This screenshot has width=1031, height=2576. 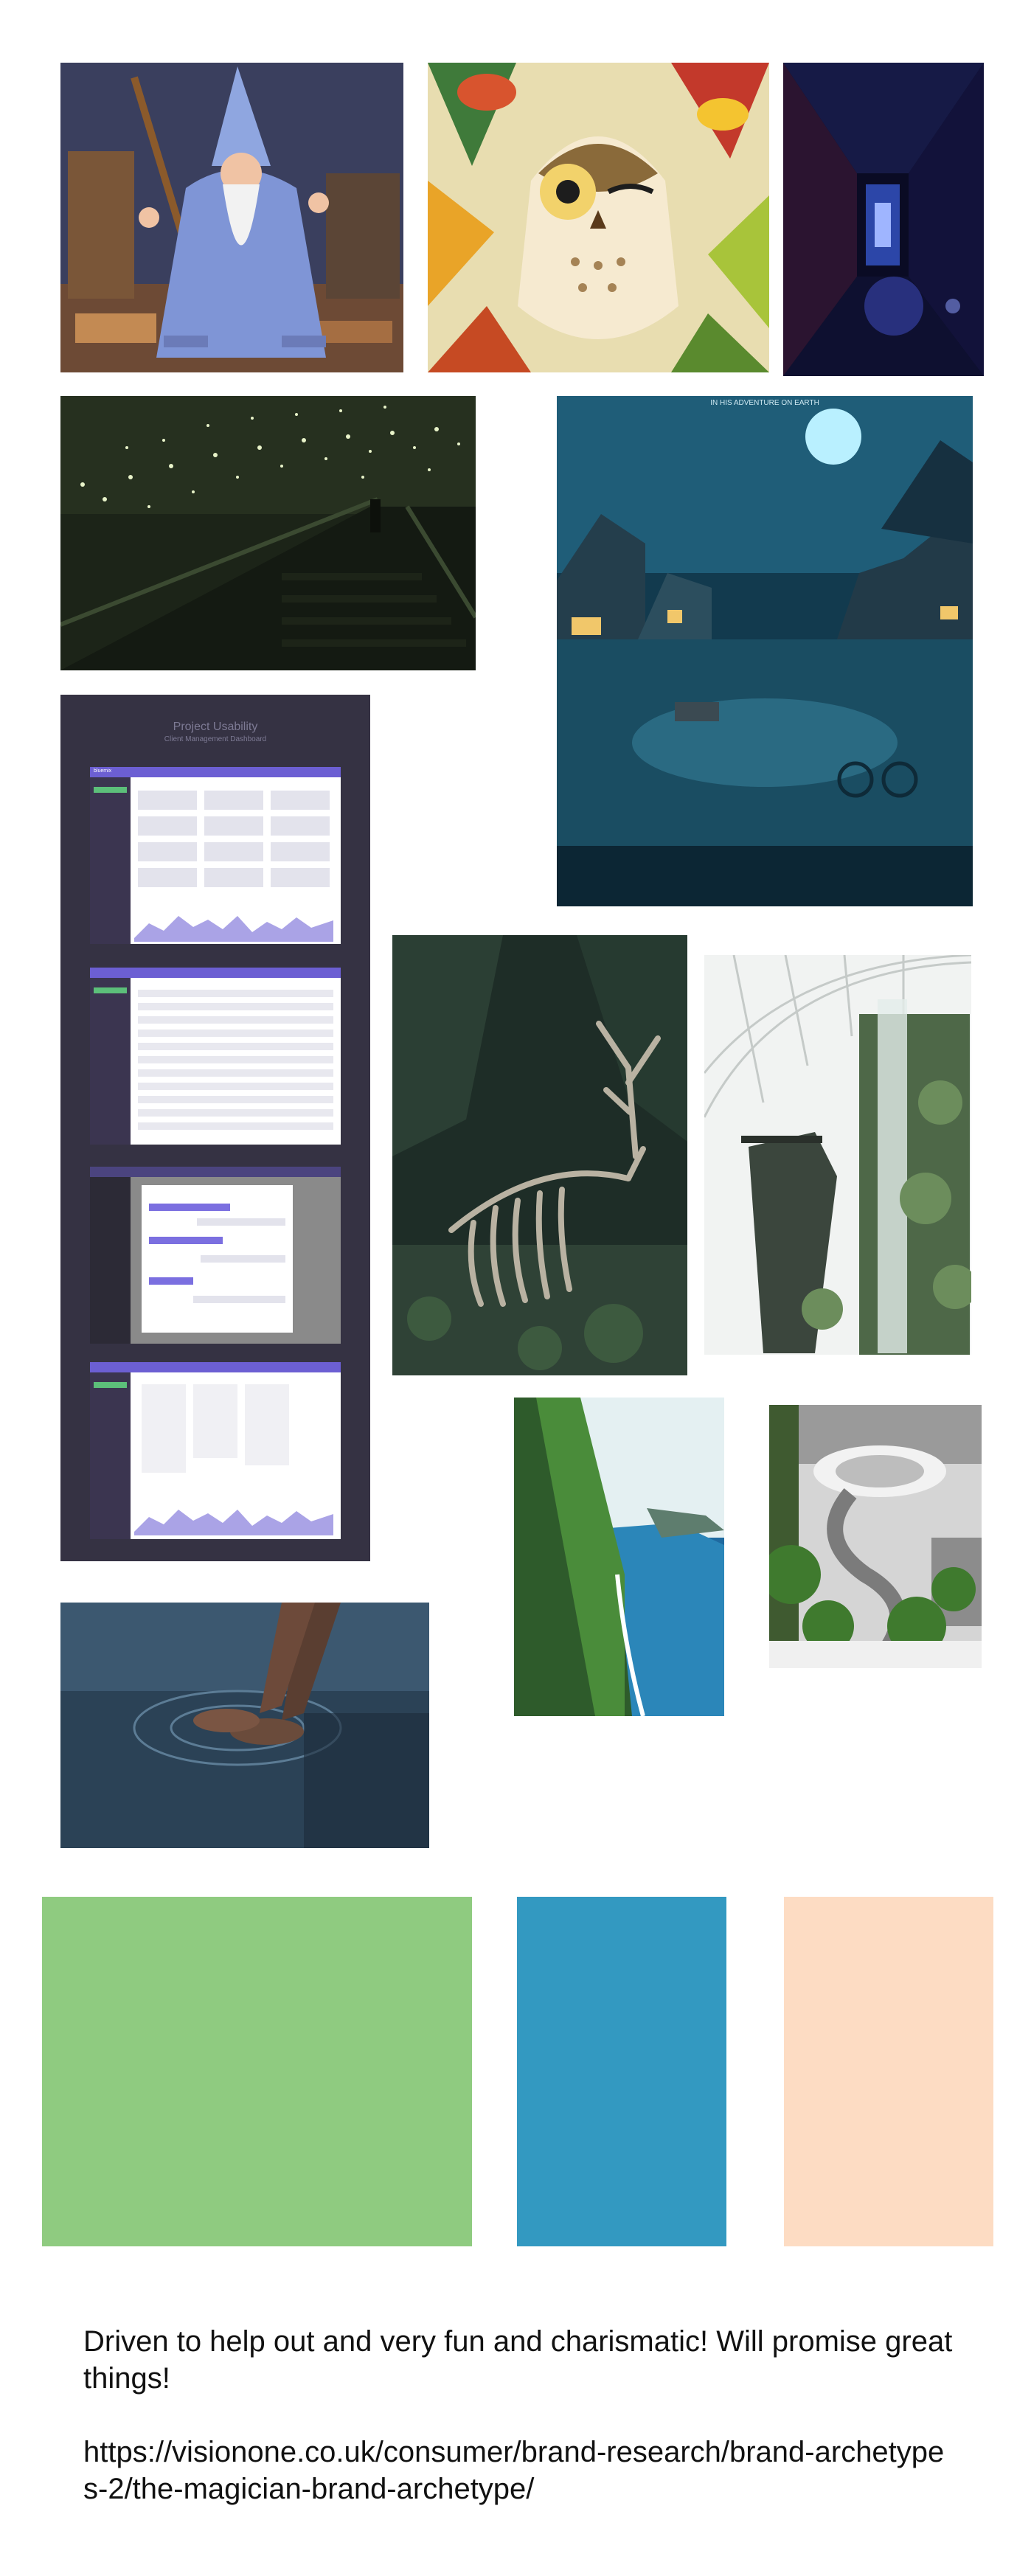 I want to click on hands-water-image, so click(x=244, y=1725).